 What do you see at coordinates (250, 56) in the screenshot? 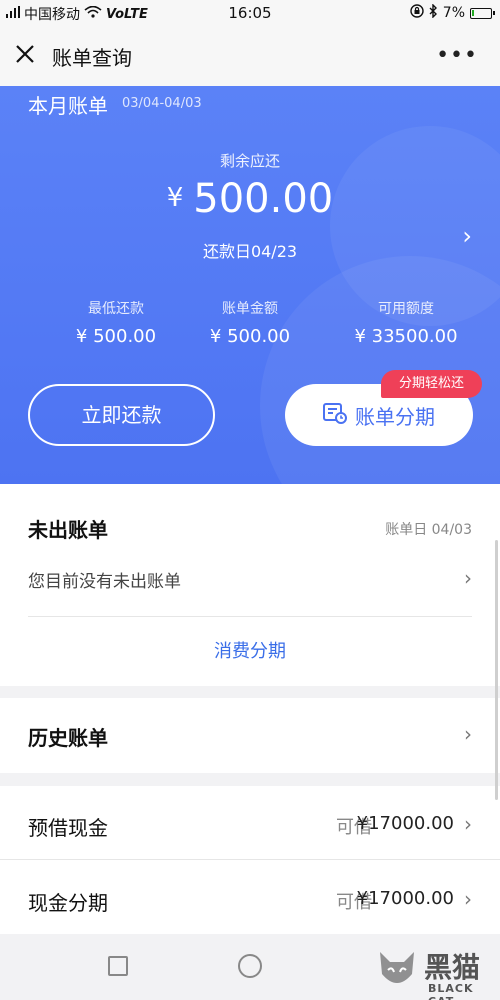
I see `nav-bar: 账单查询 •••` at bounding box center [250, 56].